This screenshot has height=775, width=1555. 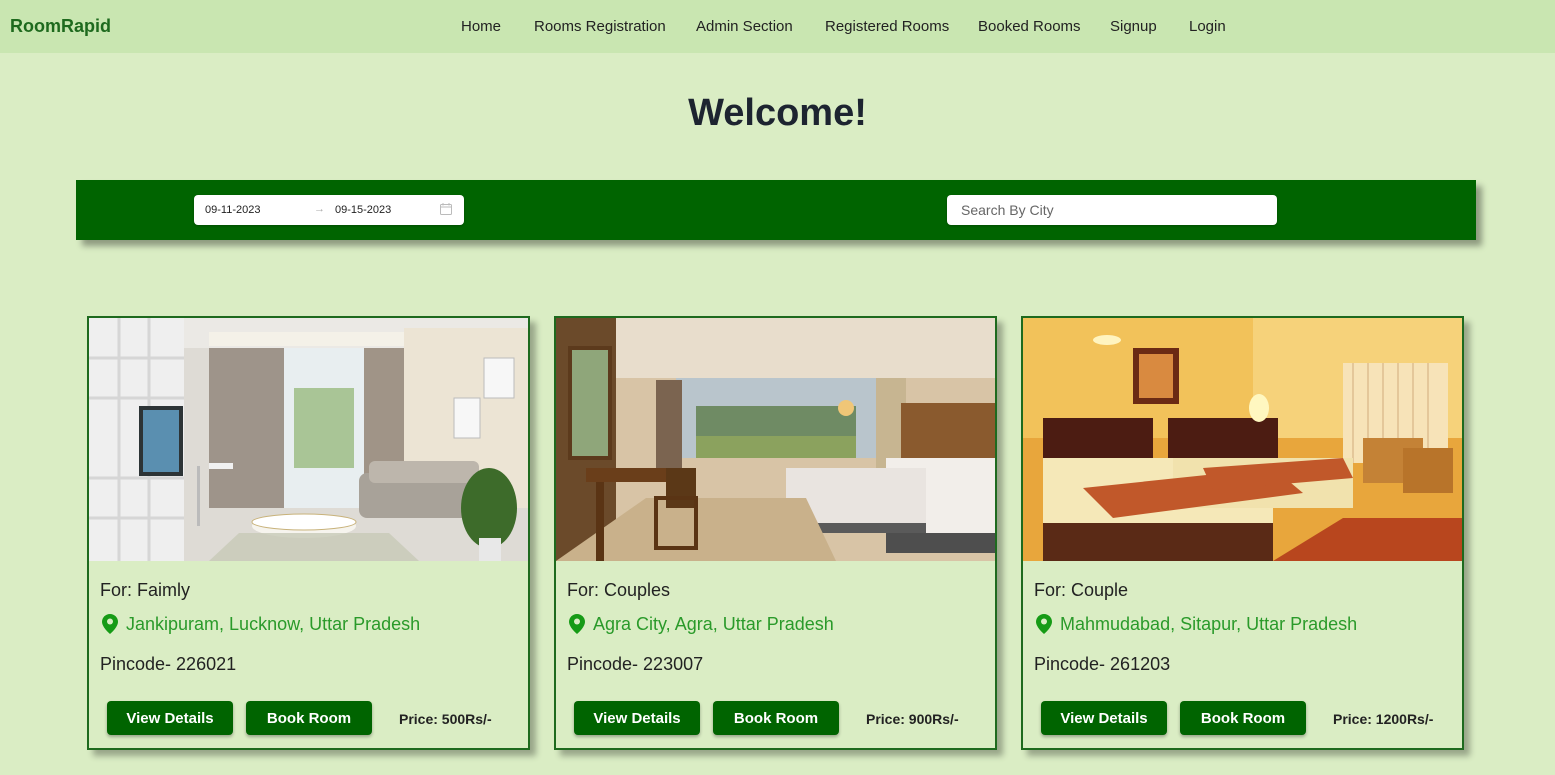 I want to click on nav-admin-section: Admin Section, so click(x=744, y=26).